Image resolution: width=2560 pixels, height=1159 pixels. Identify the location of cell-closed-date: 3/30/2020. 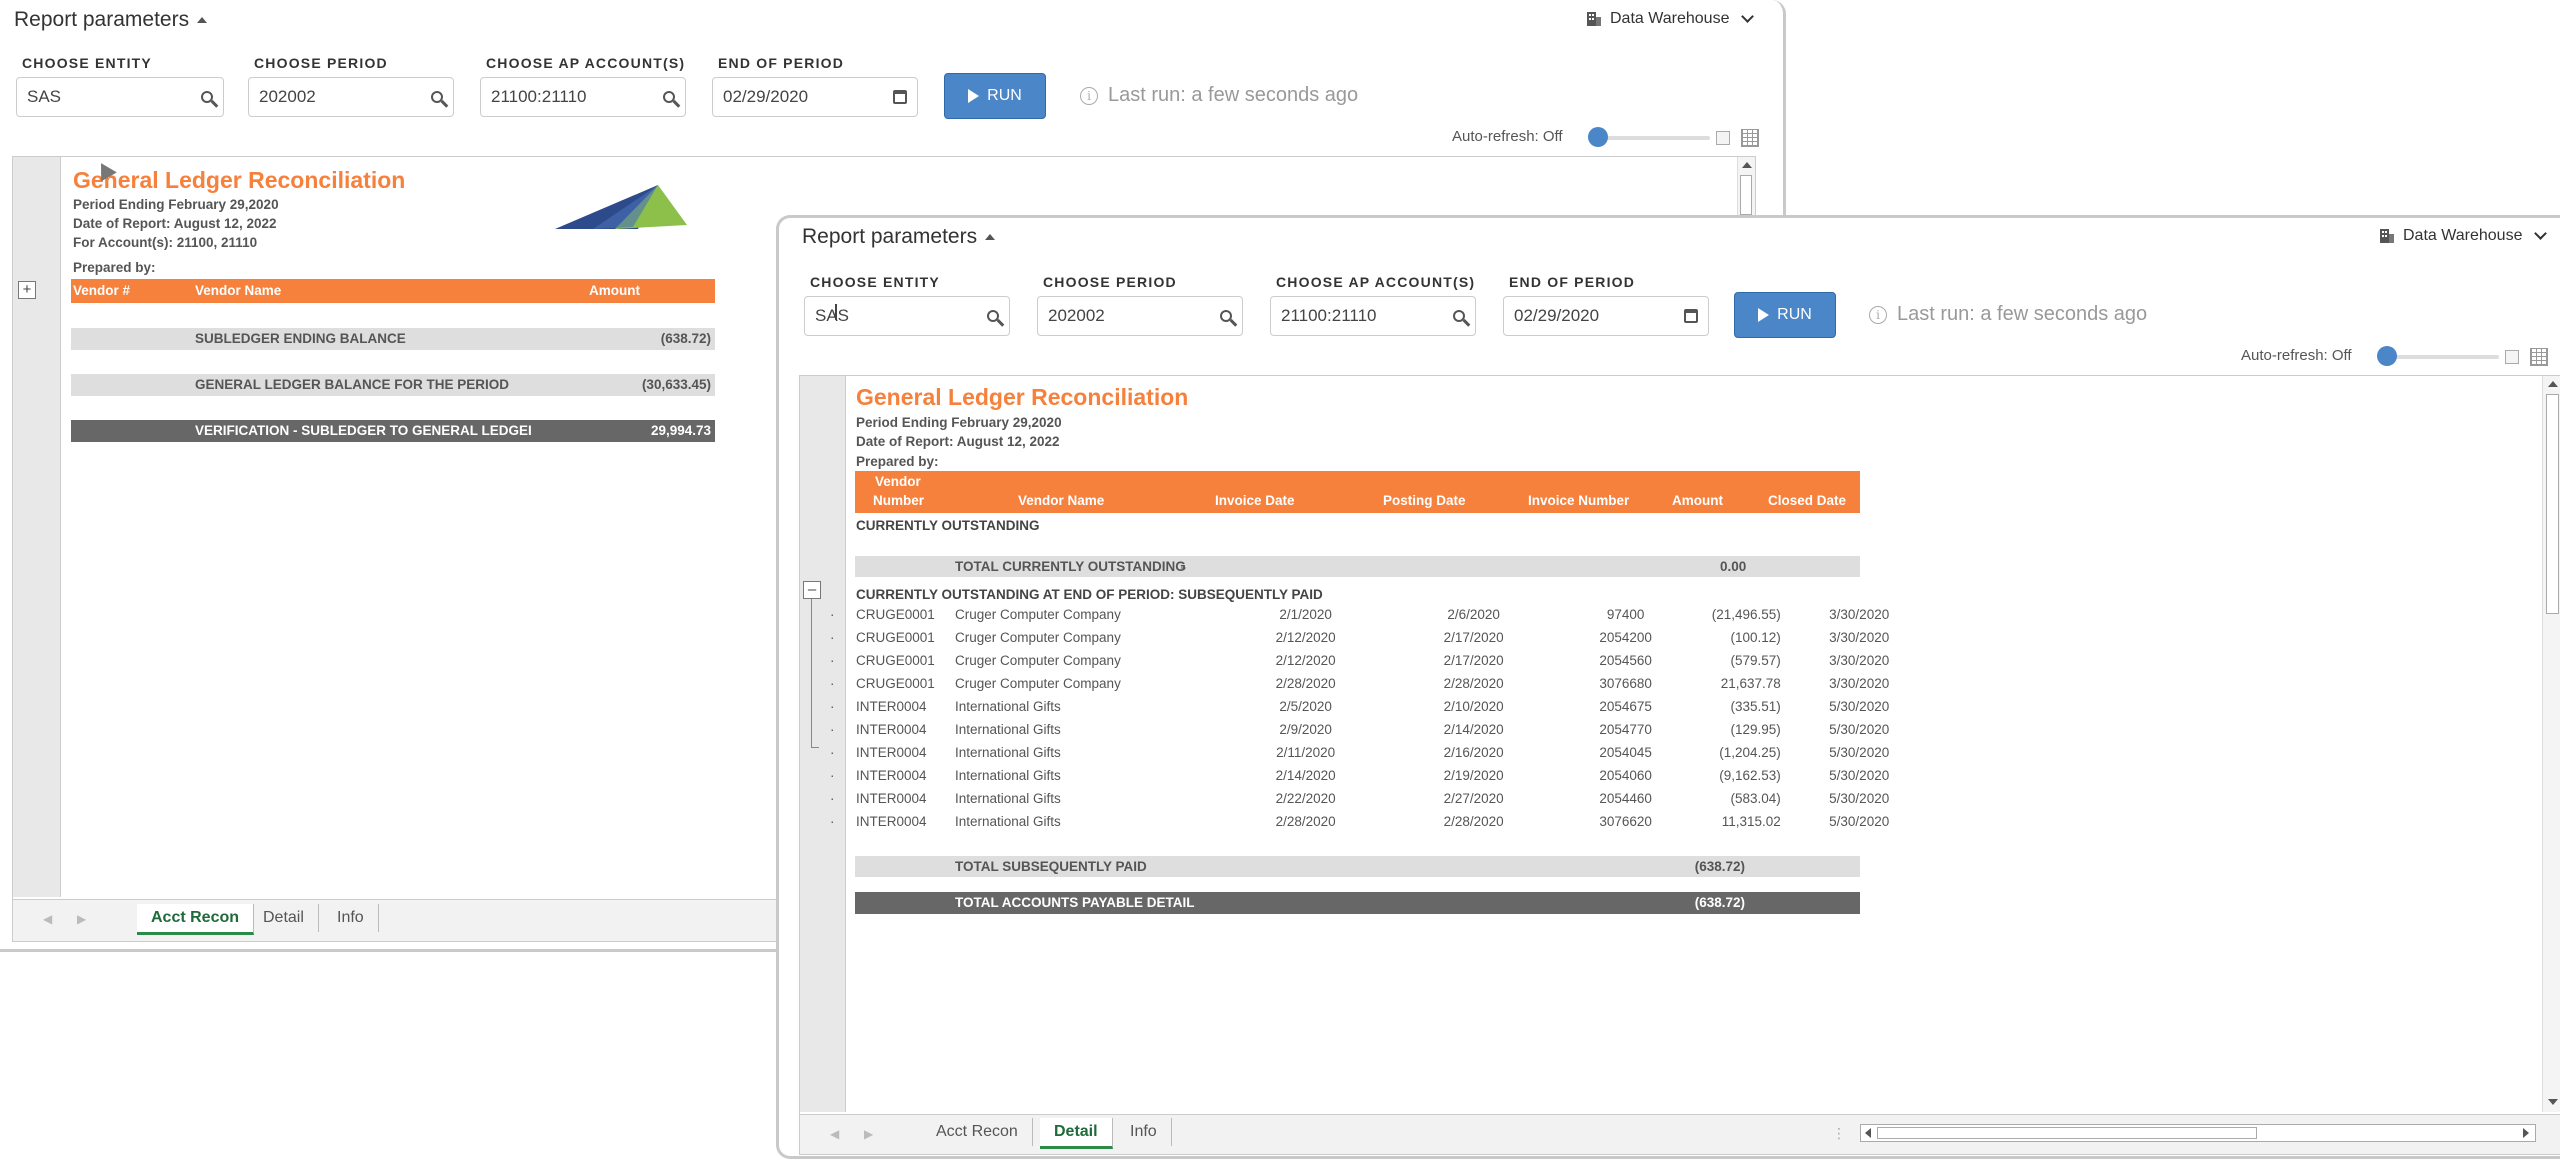
(1859, 660).